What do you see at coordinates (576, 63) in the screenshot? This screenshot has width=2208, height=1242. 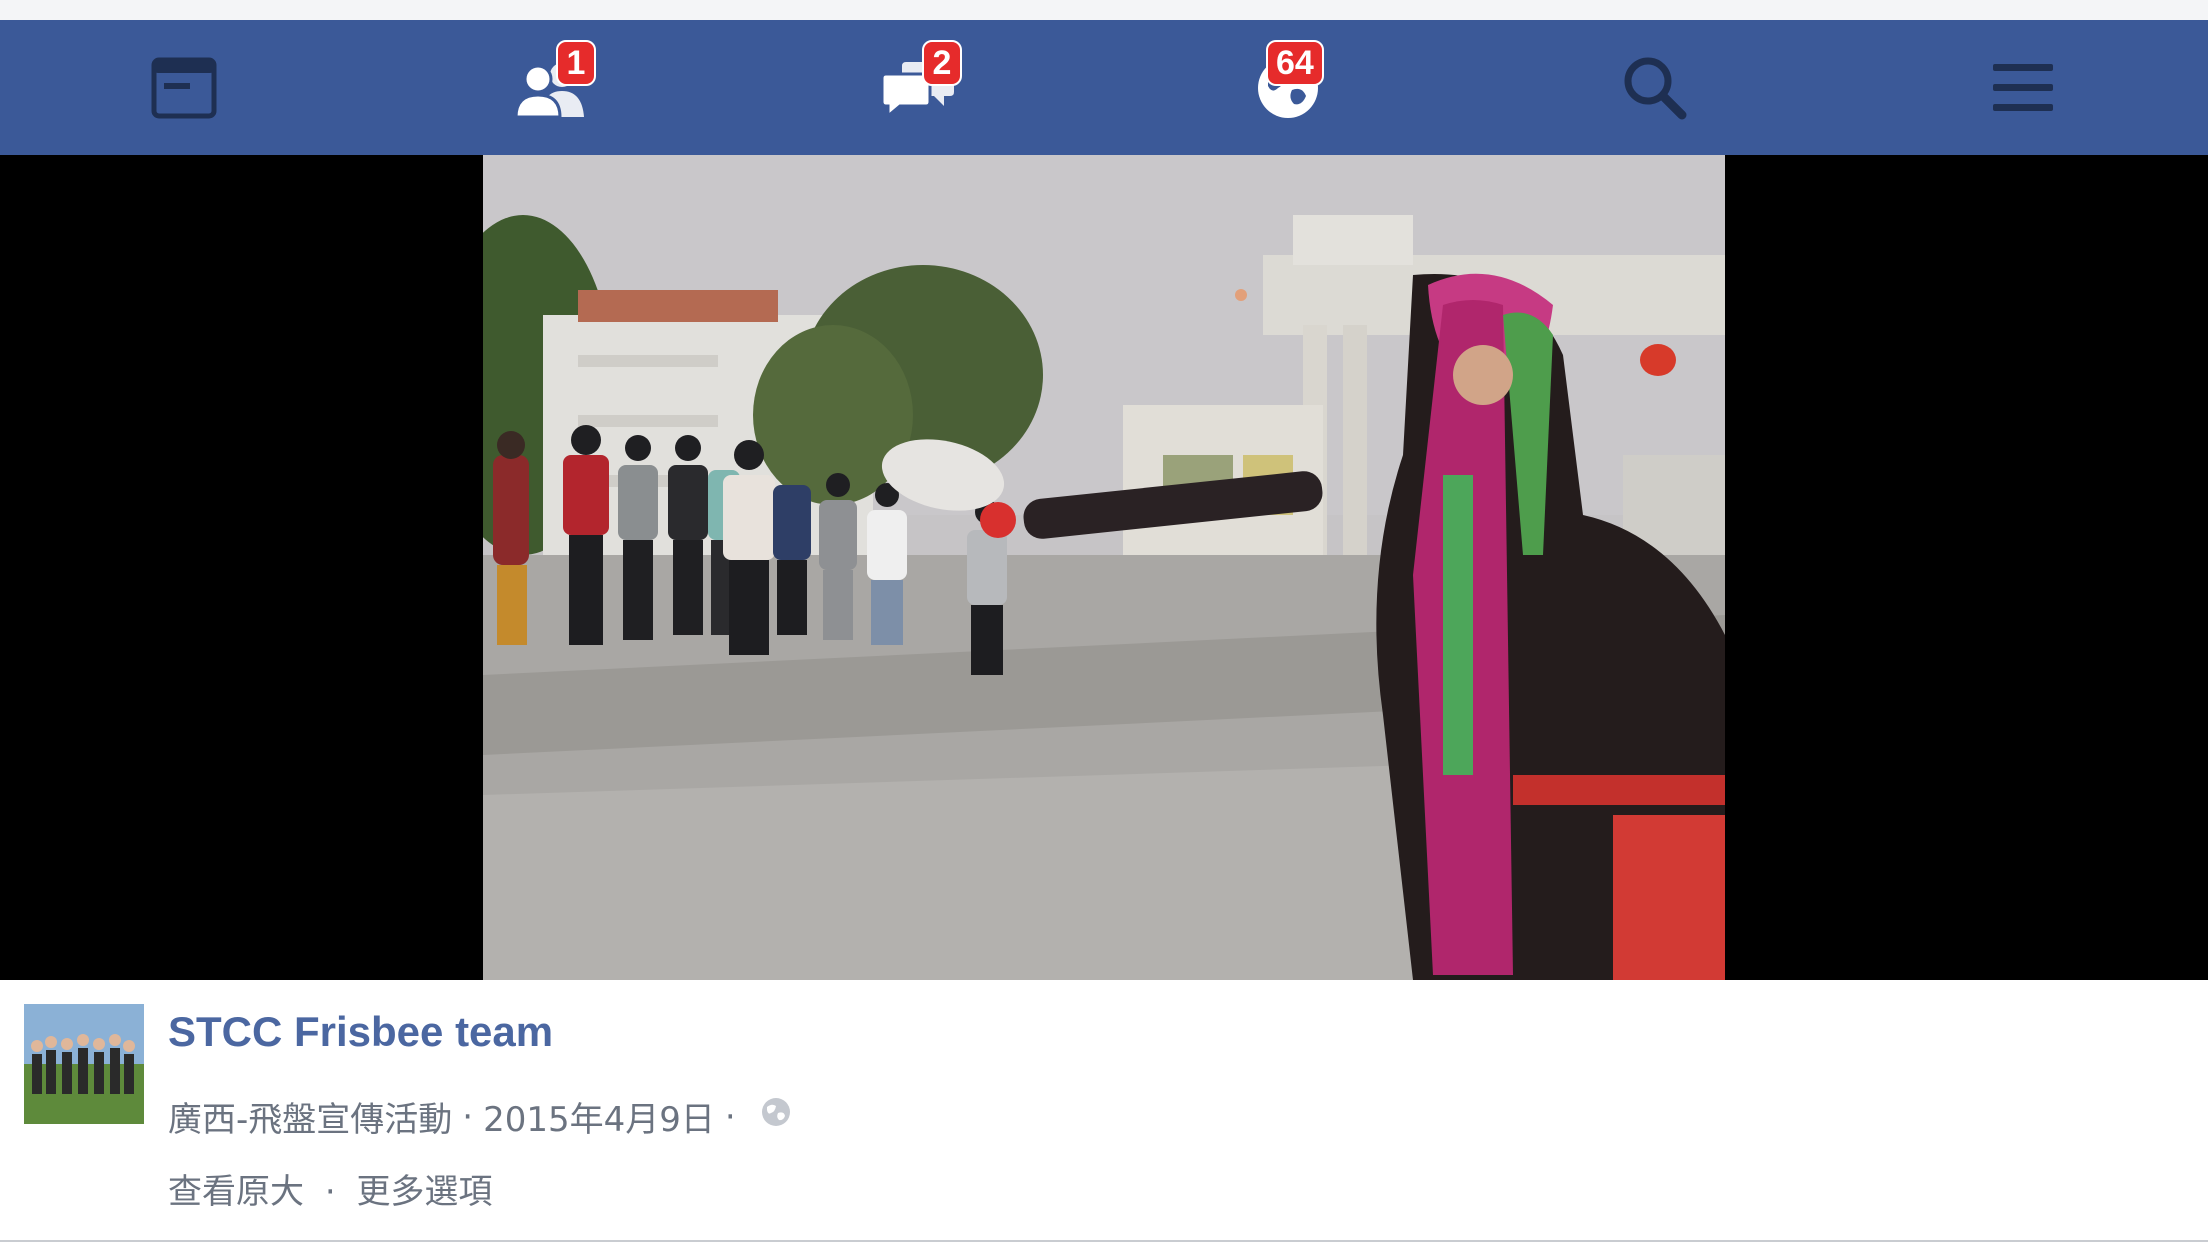 I see `friend-requests-badge: 1` at bounding box center [576, 63].